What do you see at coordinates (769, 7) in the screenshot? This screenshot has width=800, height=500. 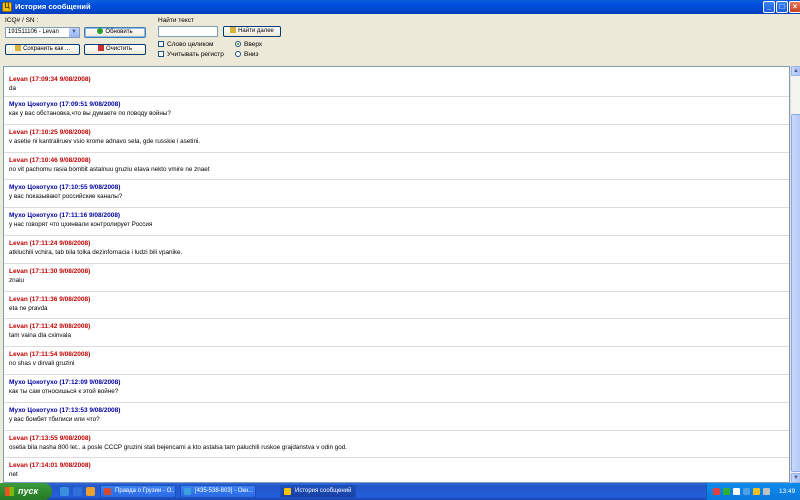 I see `minimize-button: _` at bounding box center [769, 7].